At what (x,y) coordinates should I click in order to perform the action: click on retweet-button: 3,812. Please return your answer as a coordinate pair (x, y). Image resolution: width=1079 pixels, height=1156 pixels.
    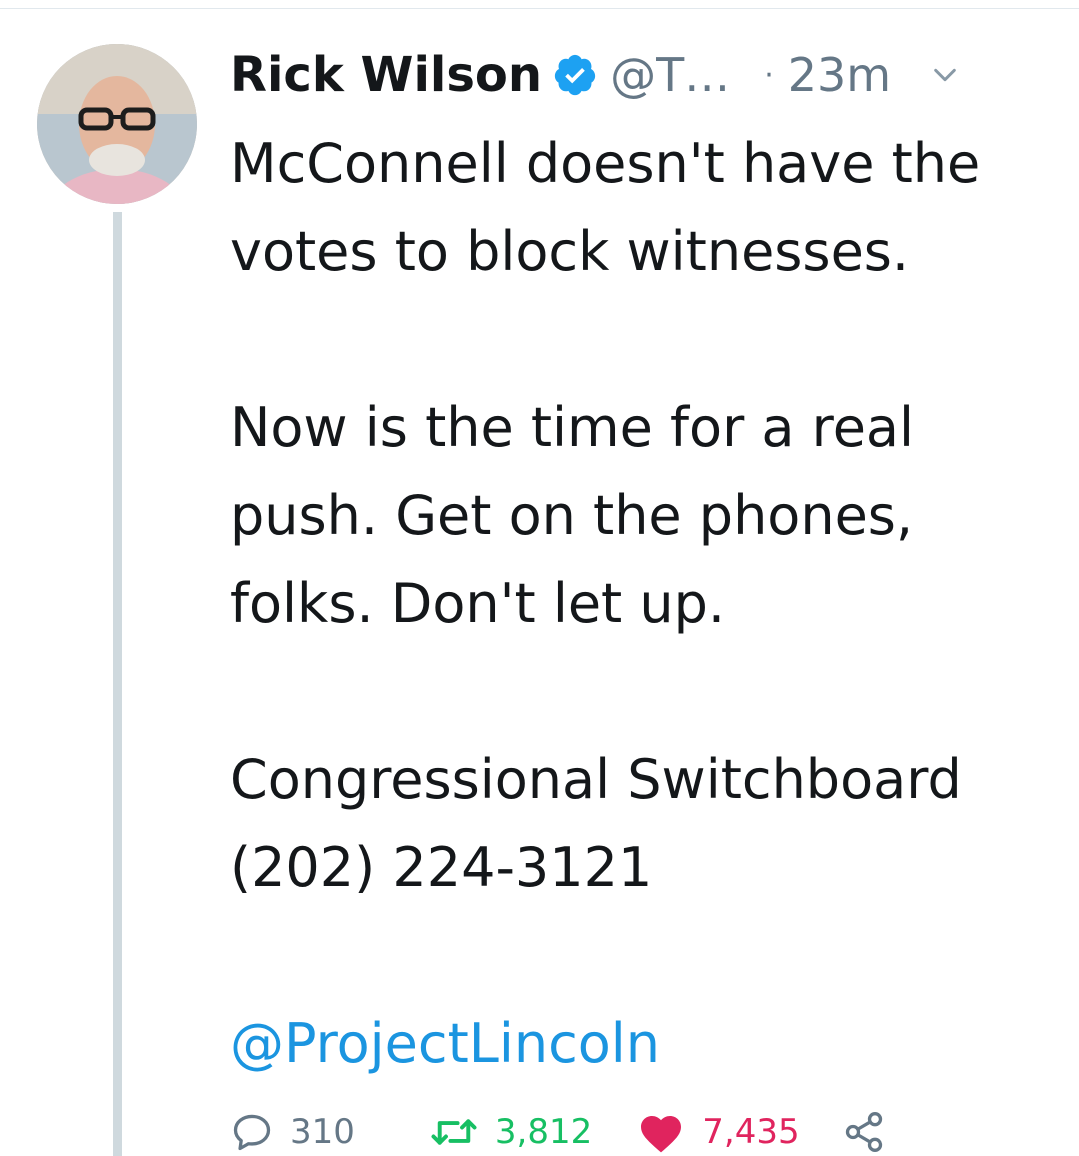
    Looking at the image, I should click on (510, 1132).